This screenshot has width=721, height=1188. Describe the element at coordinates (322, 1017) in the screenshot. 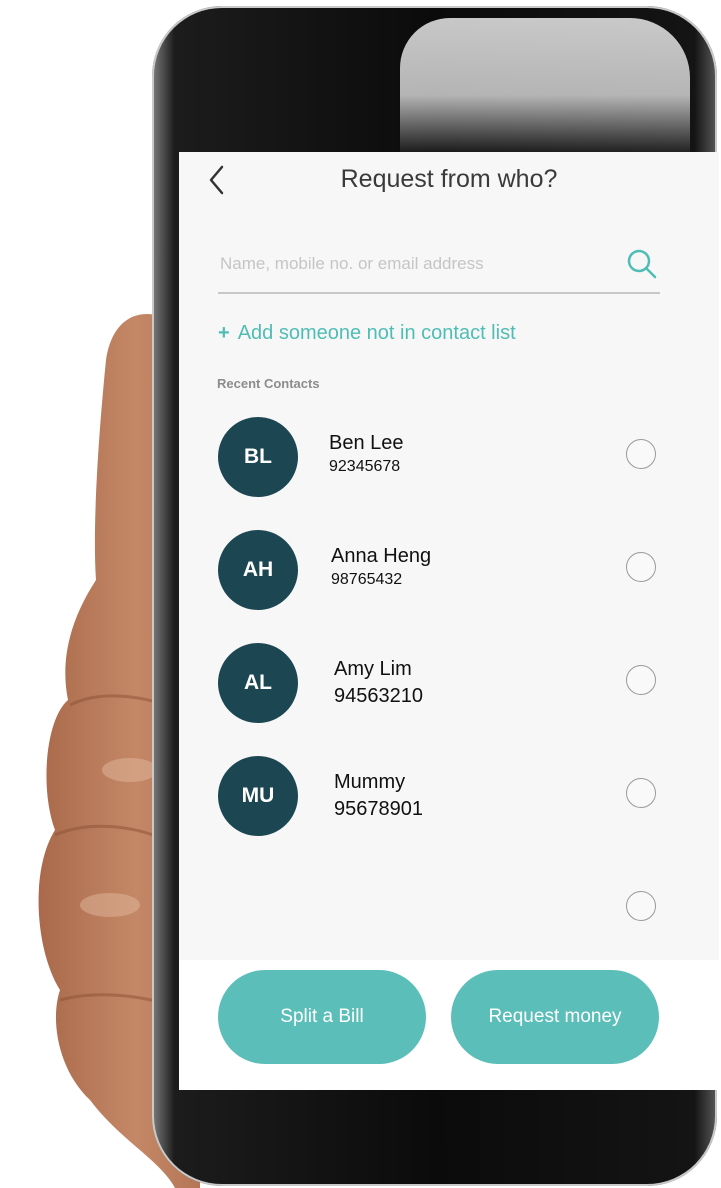

I see `split-bill-button: Split a Bill` at that location.